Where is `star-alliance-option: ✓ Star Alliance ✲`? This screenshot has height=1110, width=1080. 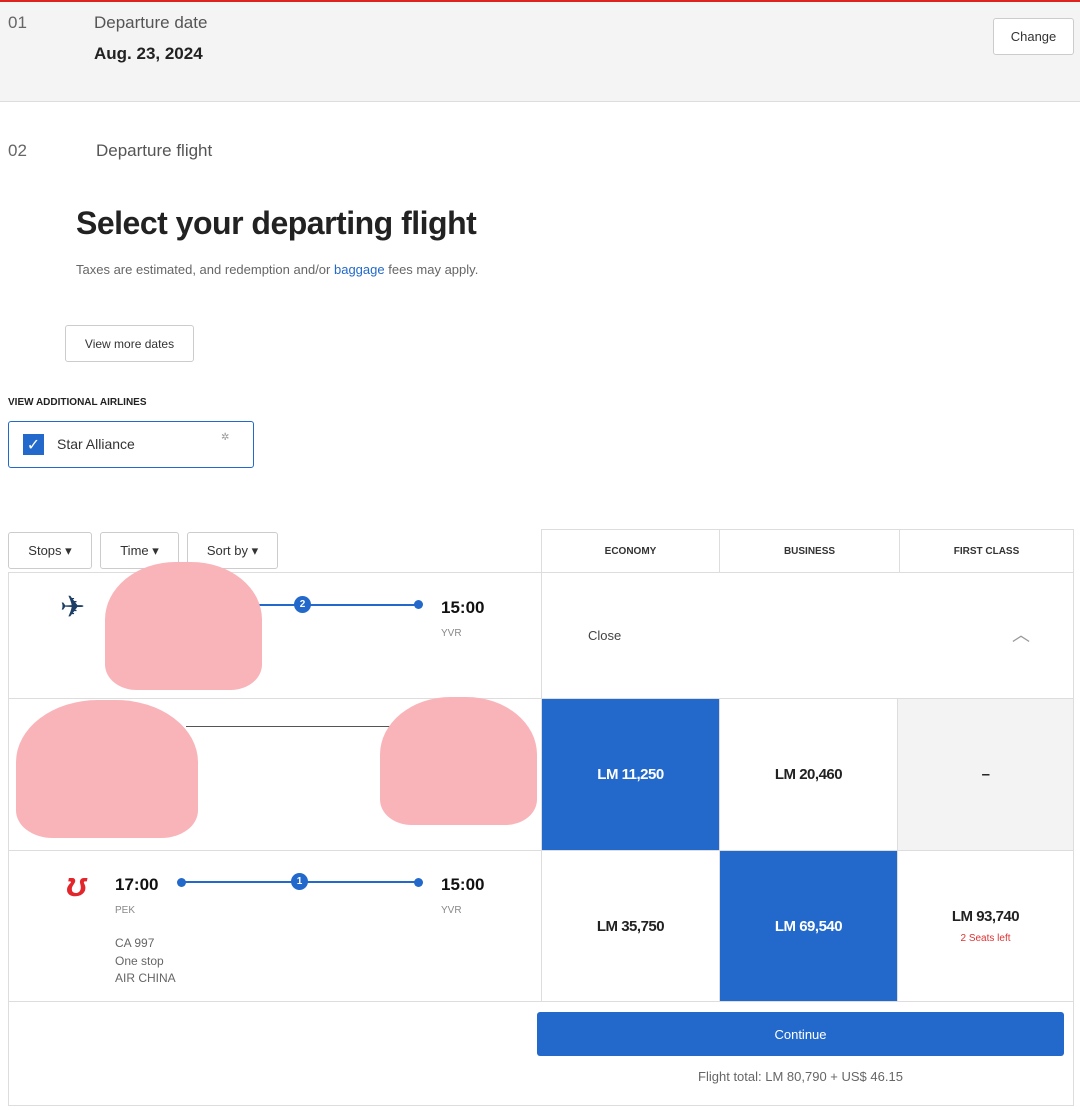 star-alliance-option: ✓ Star Alliance ✲ is located at coordinates (131, 444).